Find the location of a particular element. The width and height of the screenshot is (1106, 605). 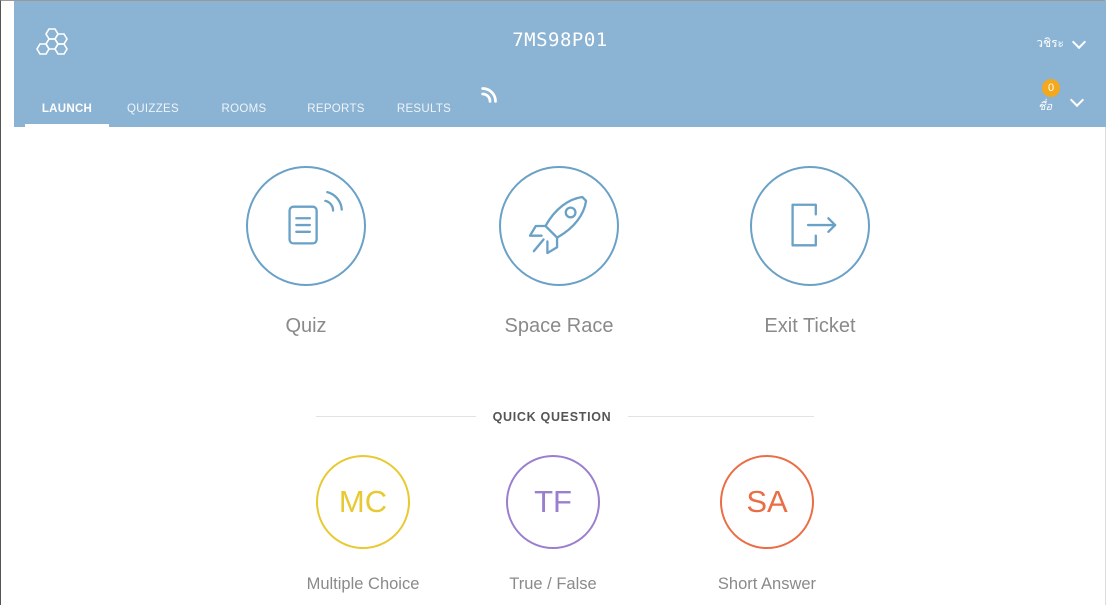

quick-question-title: QUICK QUESTION is located at coordinates (552, 417).